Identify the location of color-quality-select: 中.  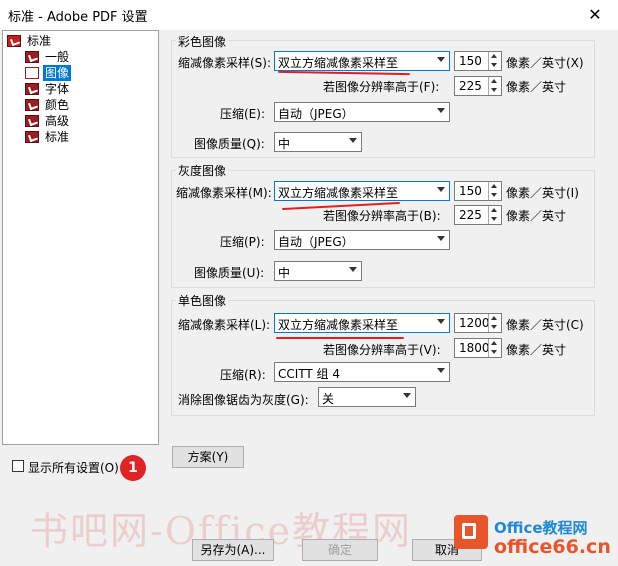
(318, 142).